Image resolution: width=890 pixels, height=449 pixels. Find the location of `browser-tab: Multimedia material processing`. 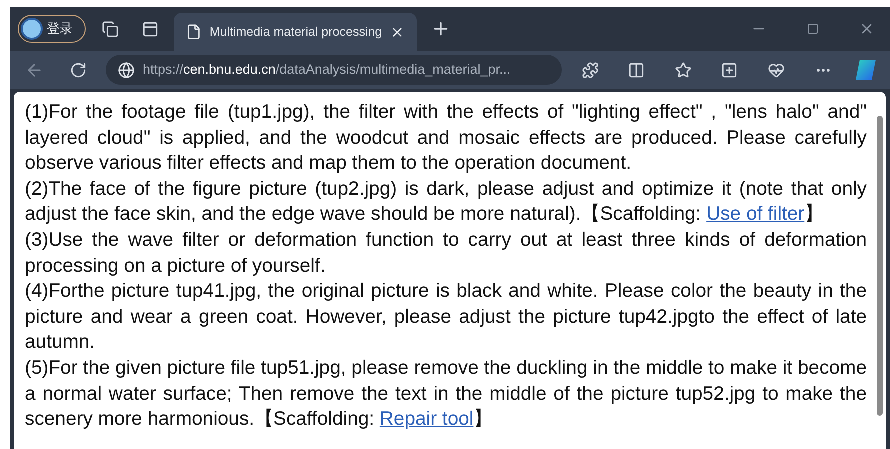

browser-tab: Multimedia material processing is located at coordinates (295, 32).